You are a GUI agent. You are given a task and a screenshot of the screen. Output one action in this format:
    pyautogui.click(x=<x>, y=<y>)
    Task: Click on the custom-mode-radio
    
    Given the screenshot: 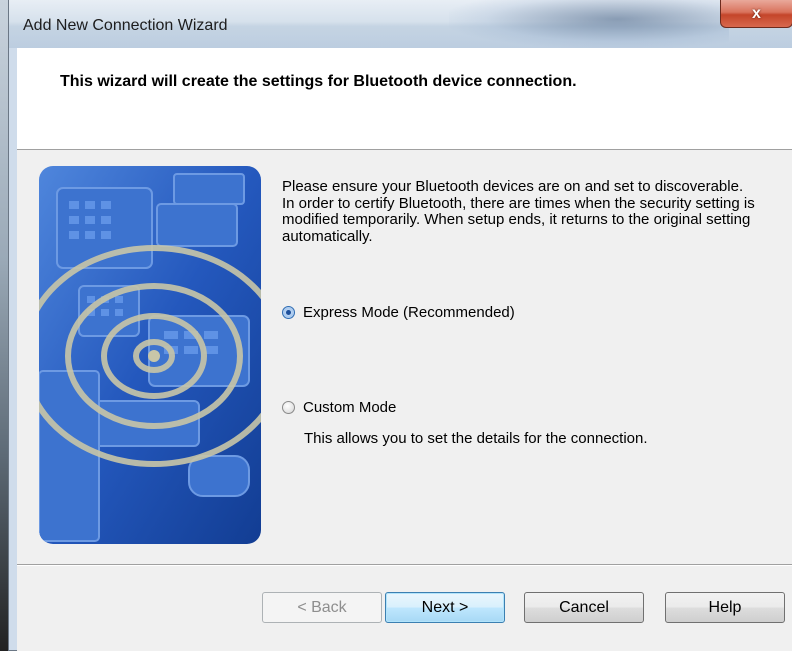 What is the action you would take?
    pyautogui.click(x=288, y=407)
    